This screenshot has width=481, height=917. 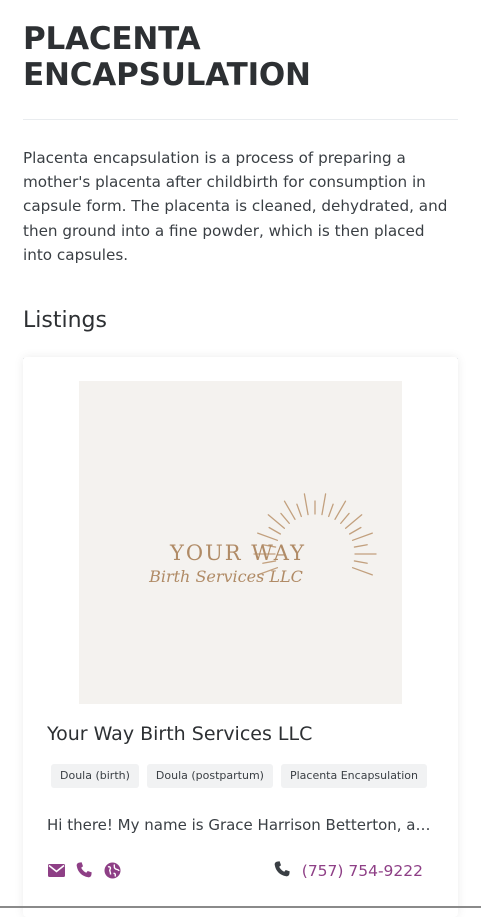 I want to click on envelope-icon, so click(x=56, y=870).